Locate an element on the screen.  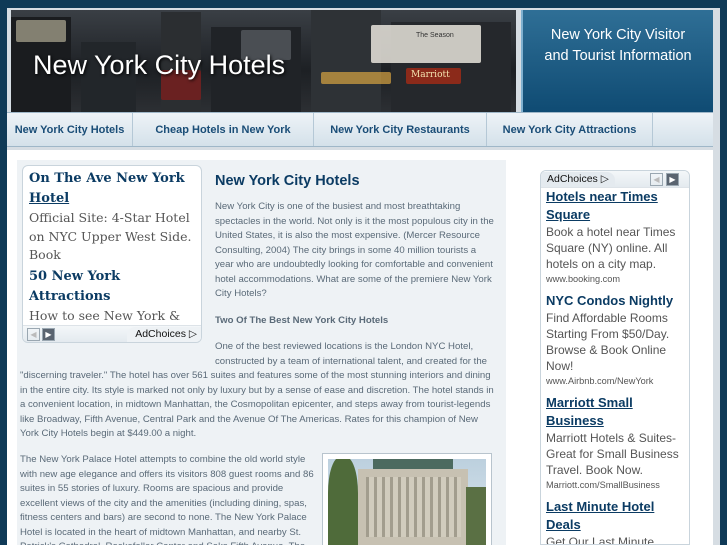
right-ad-4-desc: Get Our Last Minute is located at coordinates (600, 540).